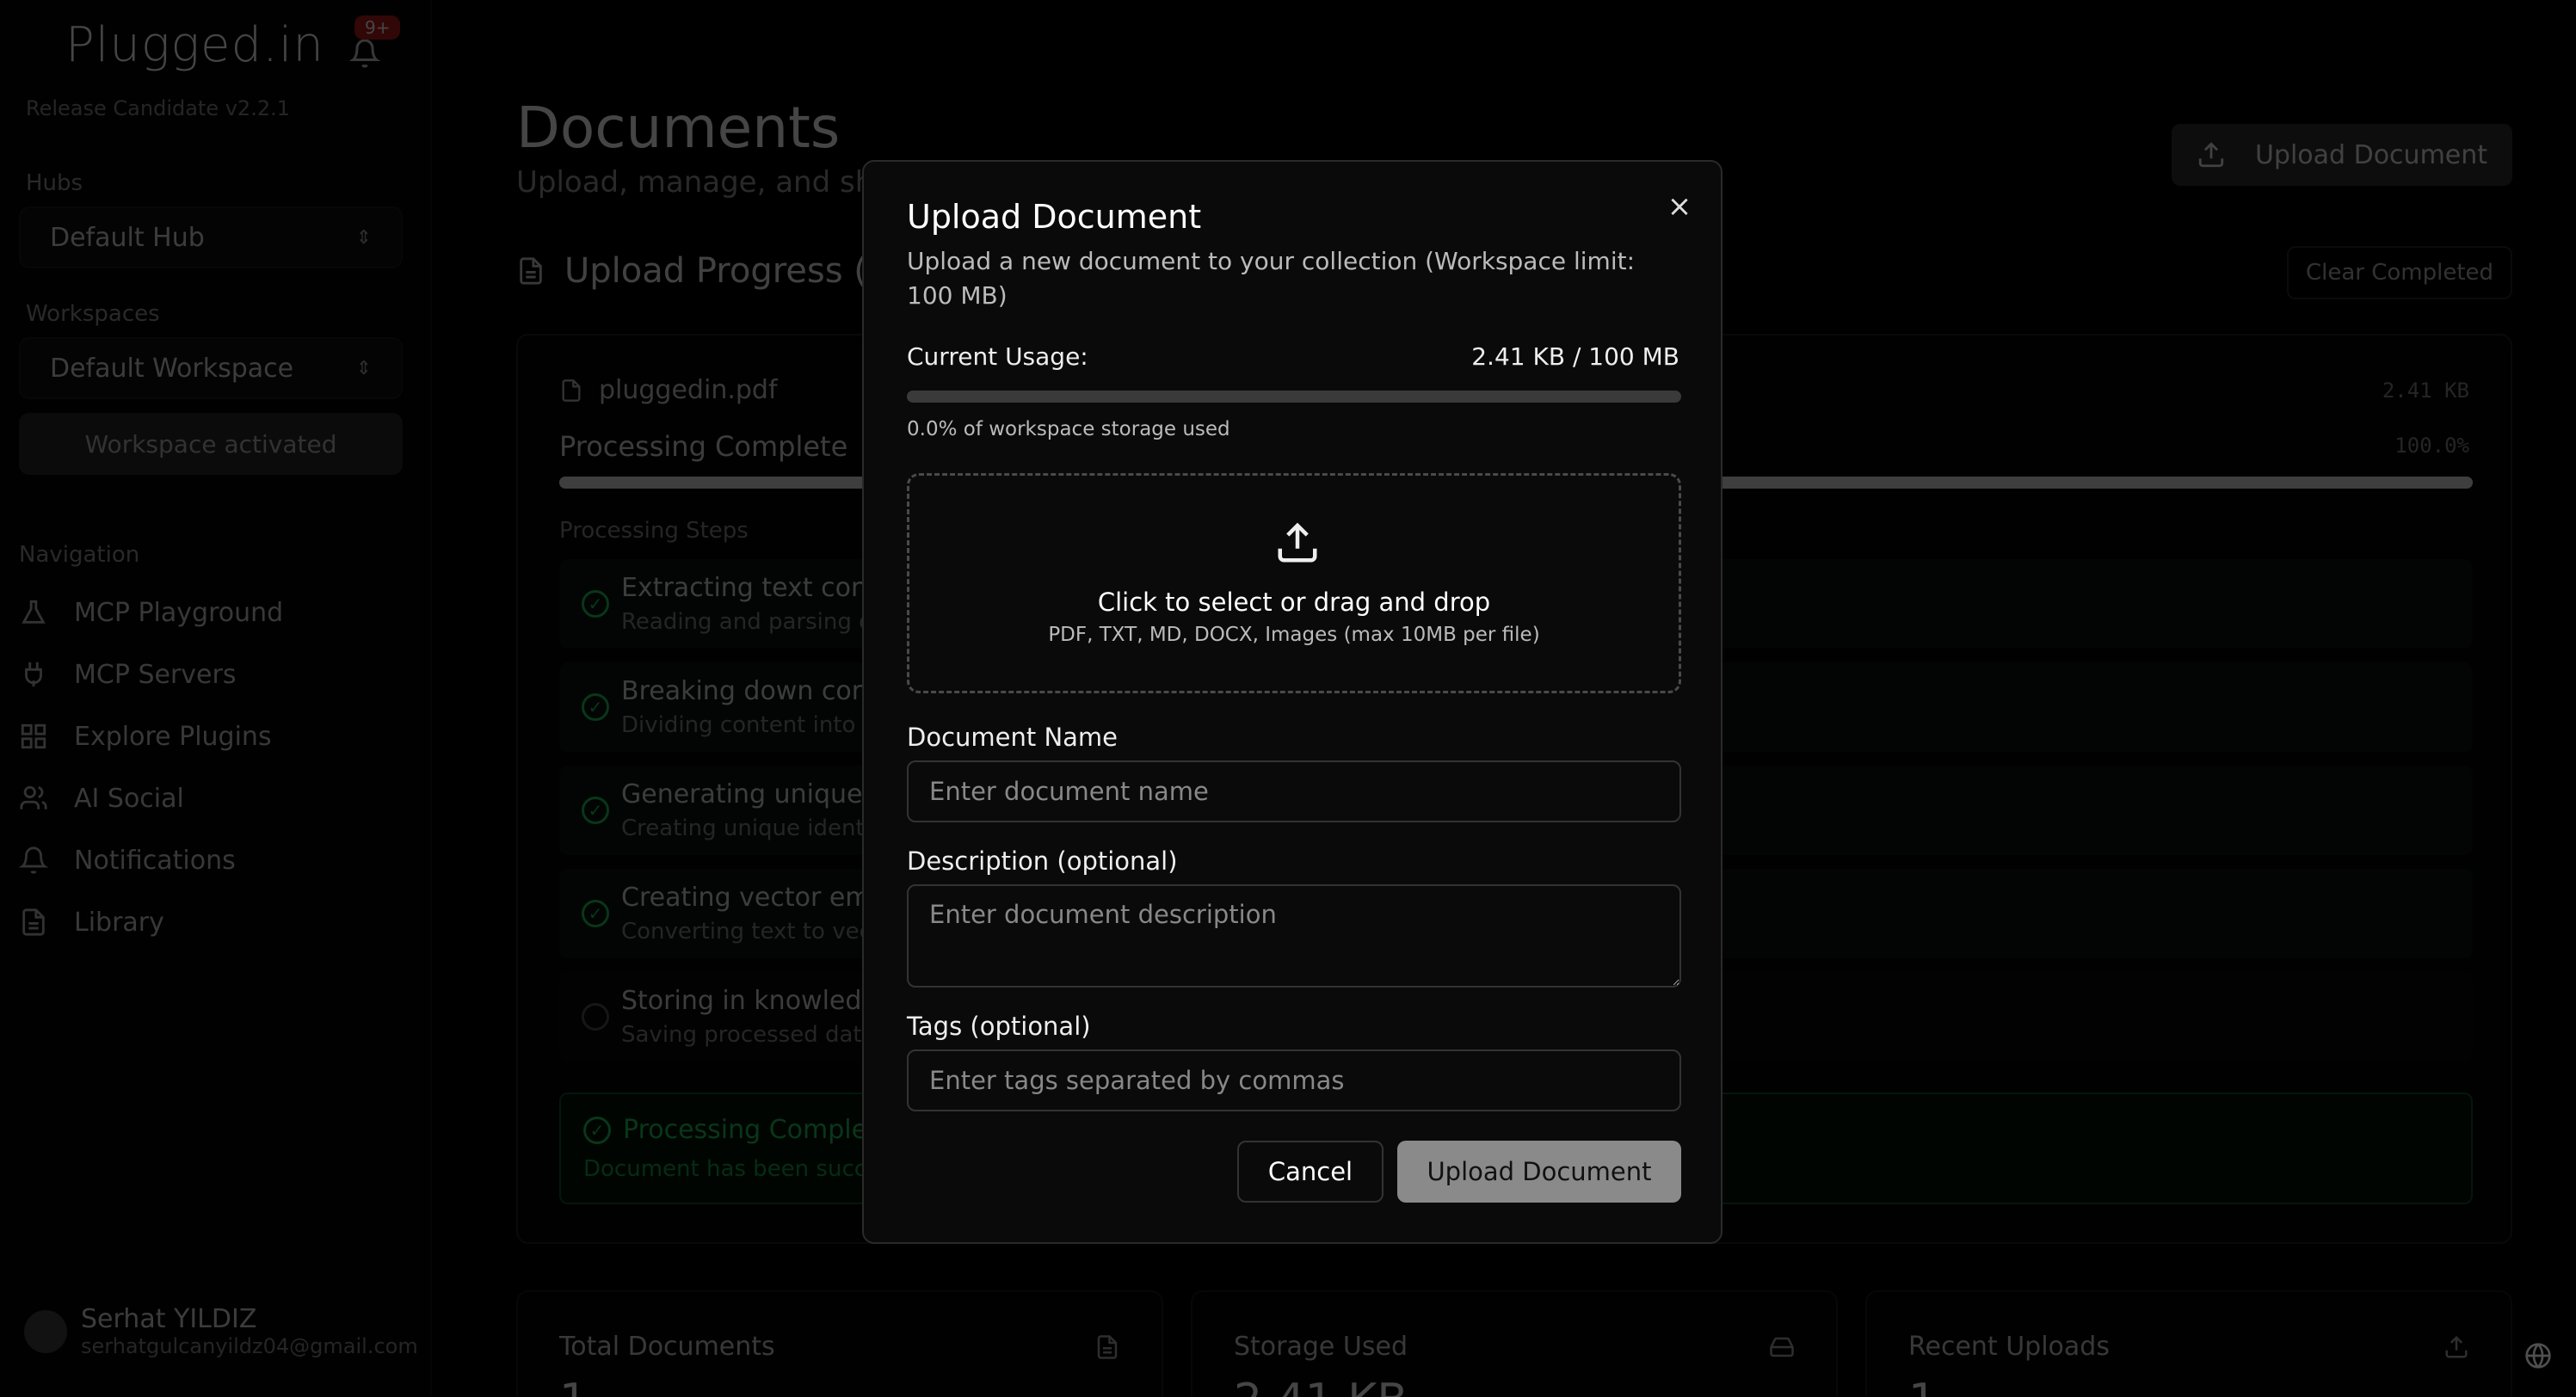 Image resolution: width=2576 pixels, height=1397 pixels. What do you see at coordinates (1042, 861) in the screenshot?
I see `description-label: Description (optional)` at bounding box center [1042, 861].